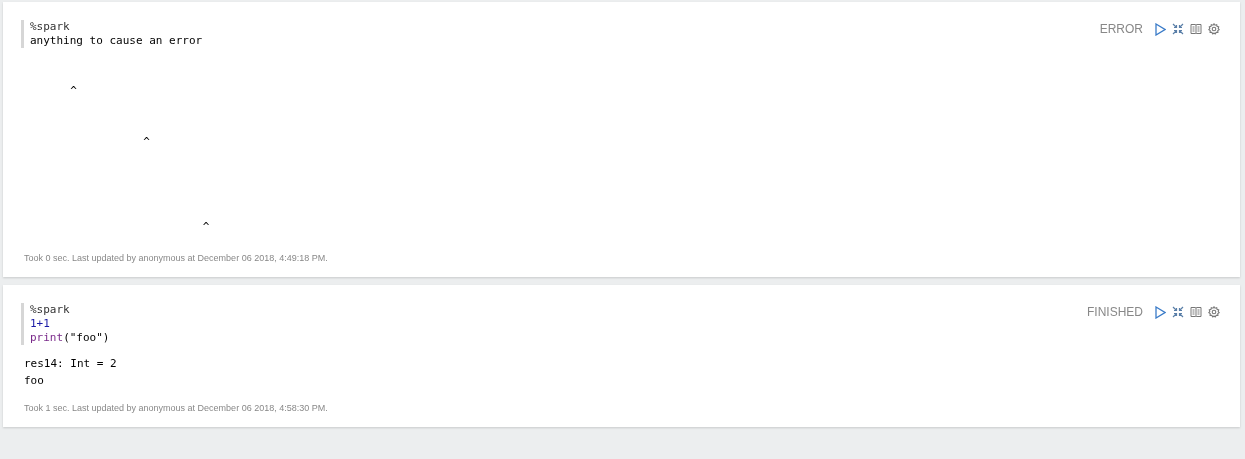 This screenshot has width=1245, height=459. What do you see at coordinates (112, 34) in the screenshot?
I see `code-editor: %spark anything to cause an error` at bounding box center [112, 34].